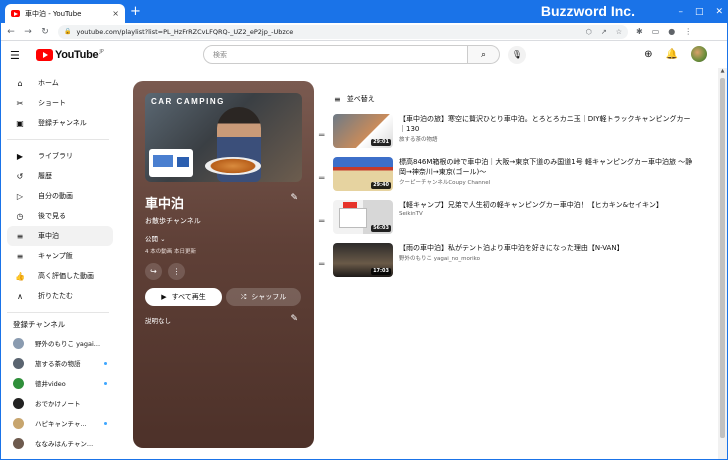  I want to click on sidebar-item-playlist-active: ≡ 車中泊, so click(60, 236).